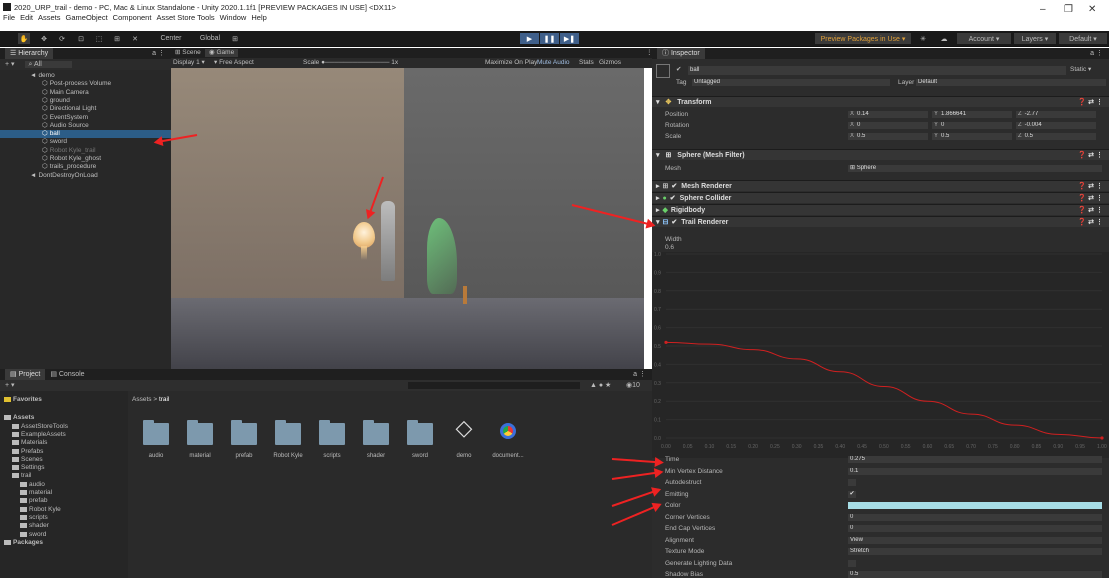  Describe the element at coordinates (553, 63) in the screenshot. I see `mute-audio-toggle: Mute Audio` at that location.